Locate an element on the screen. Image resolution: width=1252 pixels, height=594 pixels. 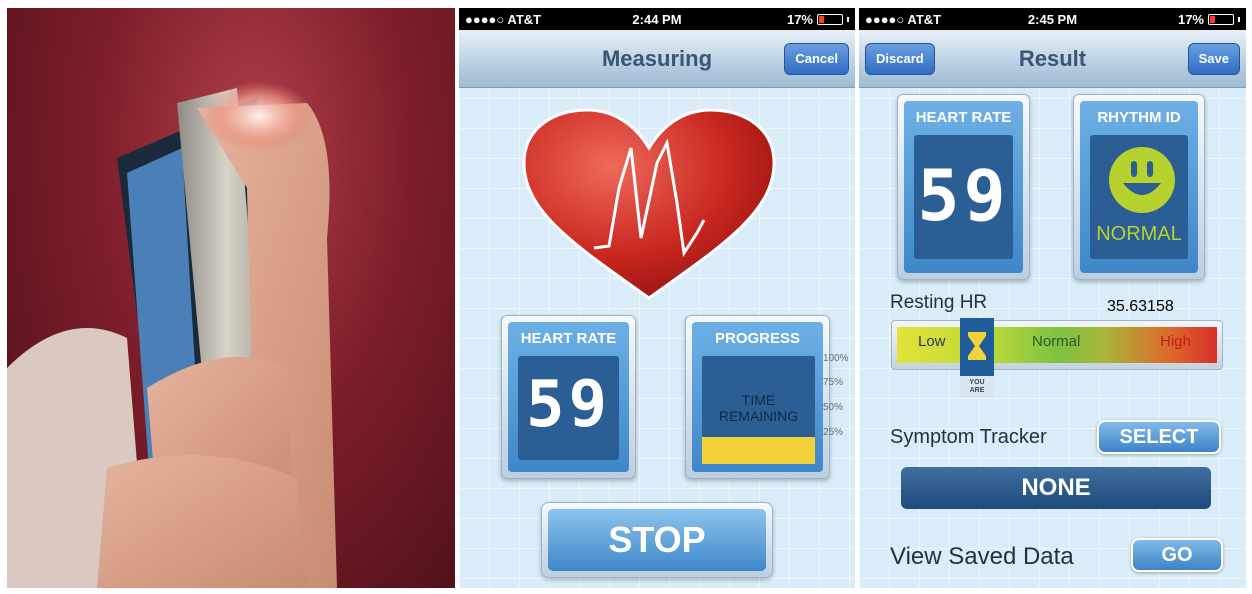
rhythm-card: RHYTHM ID NORMAL is located at coordinates (1139, 187).